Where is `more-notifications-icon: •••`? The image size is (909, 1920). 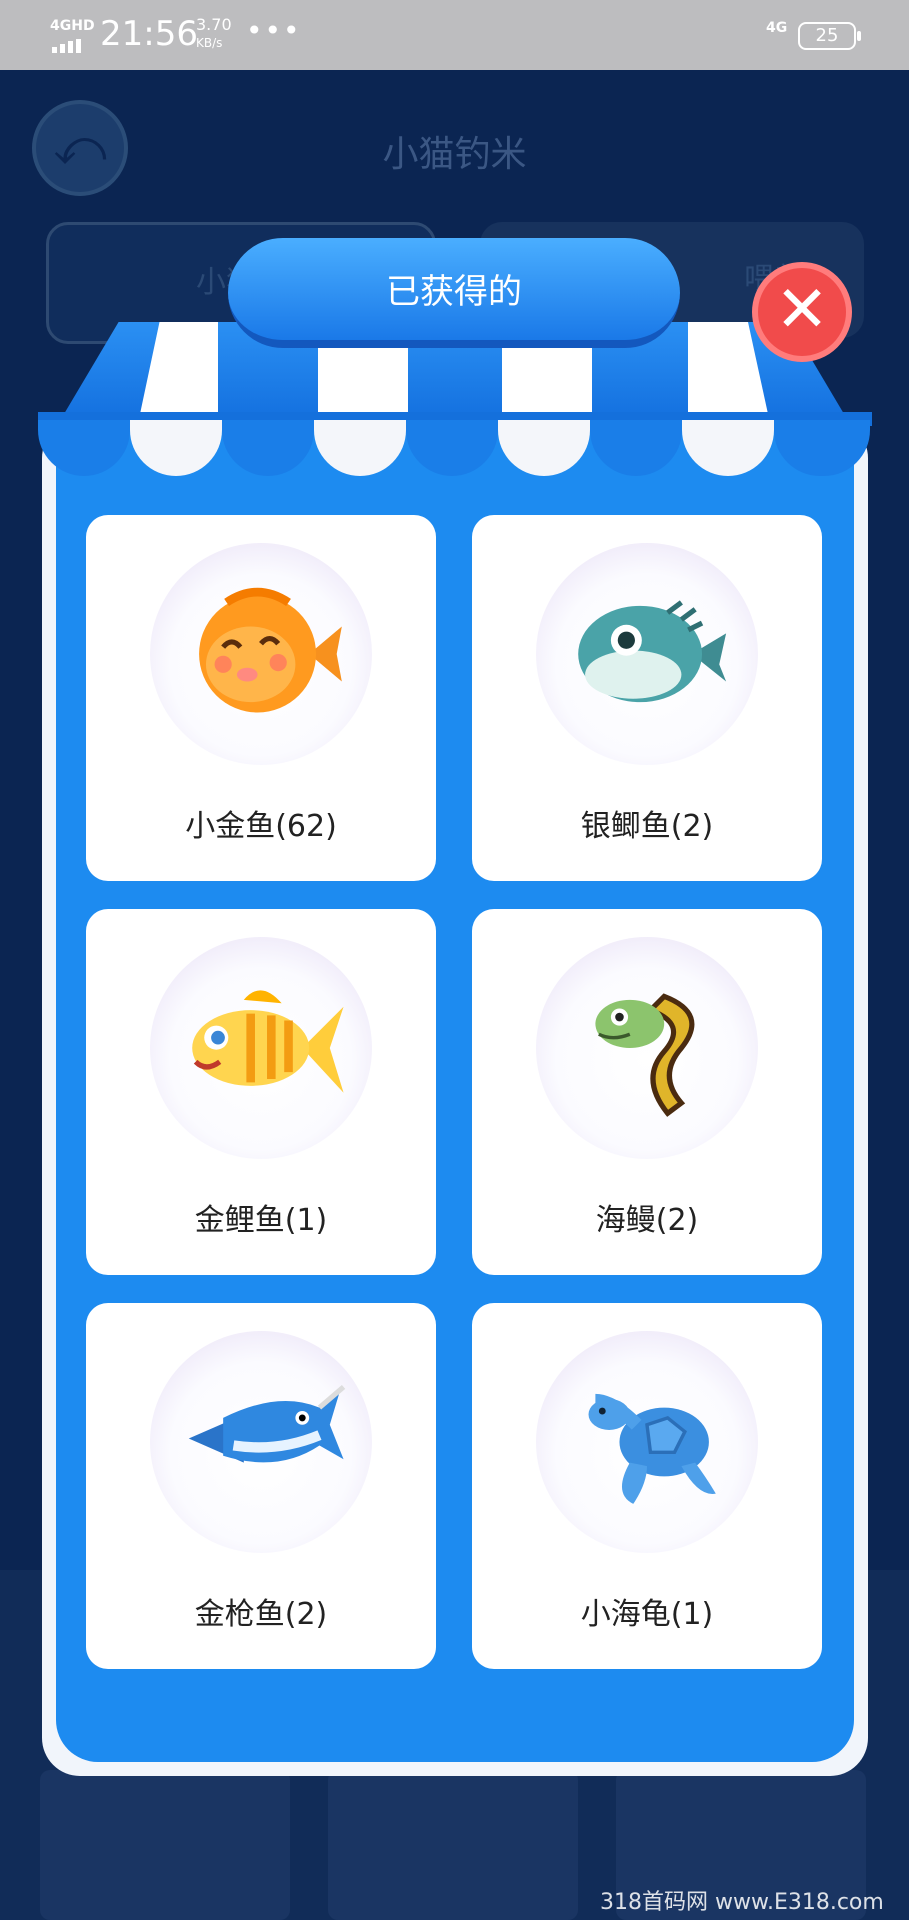
more-notifications-icon: ••• is located at coordinates (274, 30).